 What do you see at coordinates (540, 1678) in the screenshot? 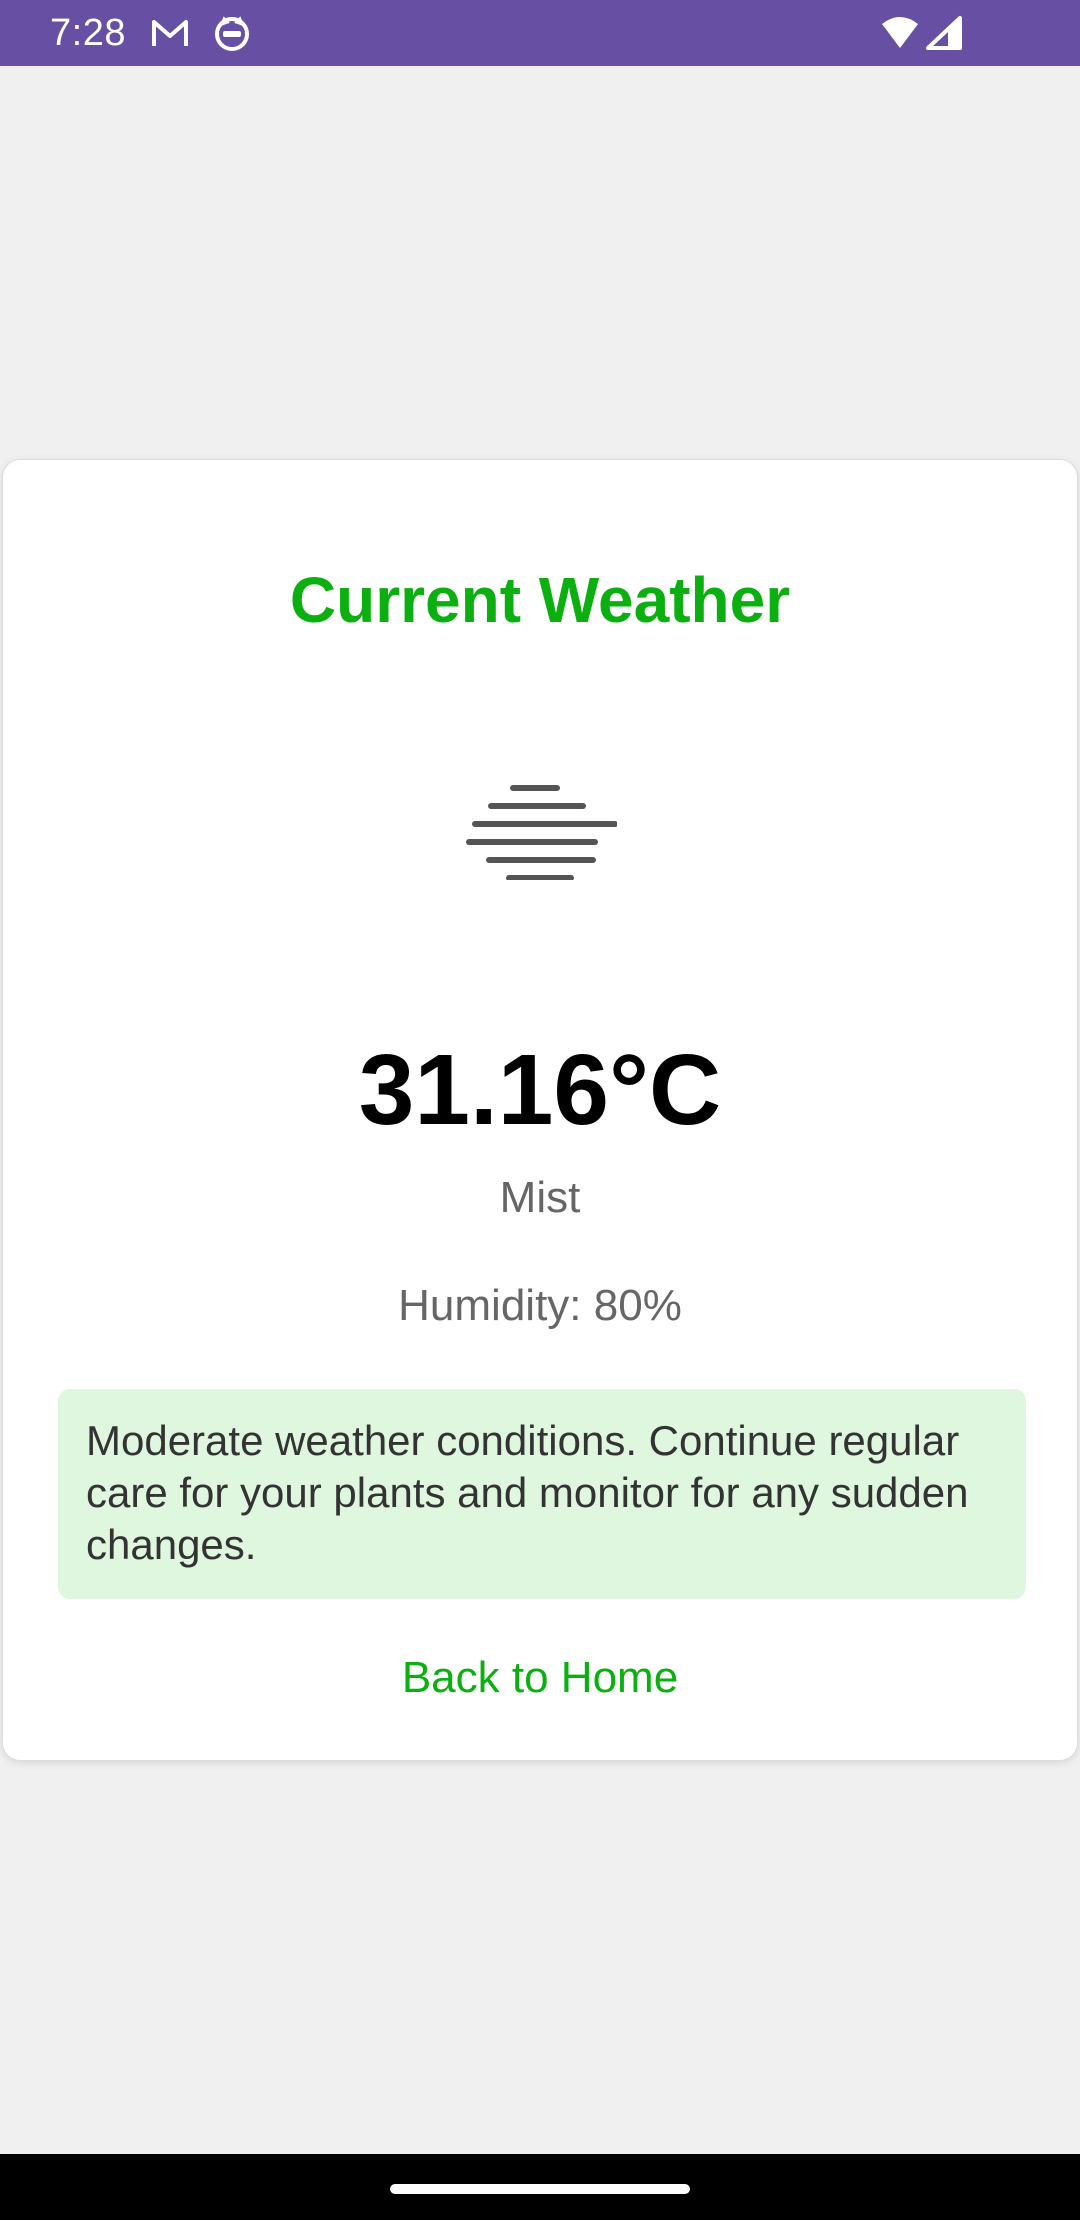
I see `back-to-home-link: Back to Home` at bounding box center [540, 1678].